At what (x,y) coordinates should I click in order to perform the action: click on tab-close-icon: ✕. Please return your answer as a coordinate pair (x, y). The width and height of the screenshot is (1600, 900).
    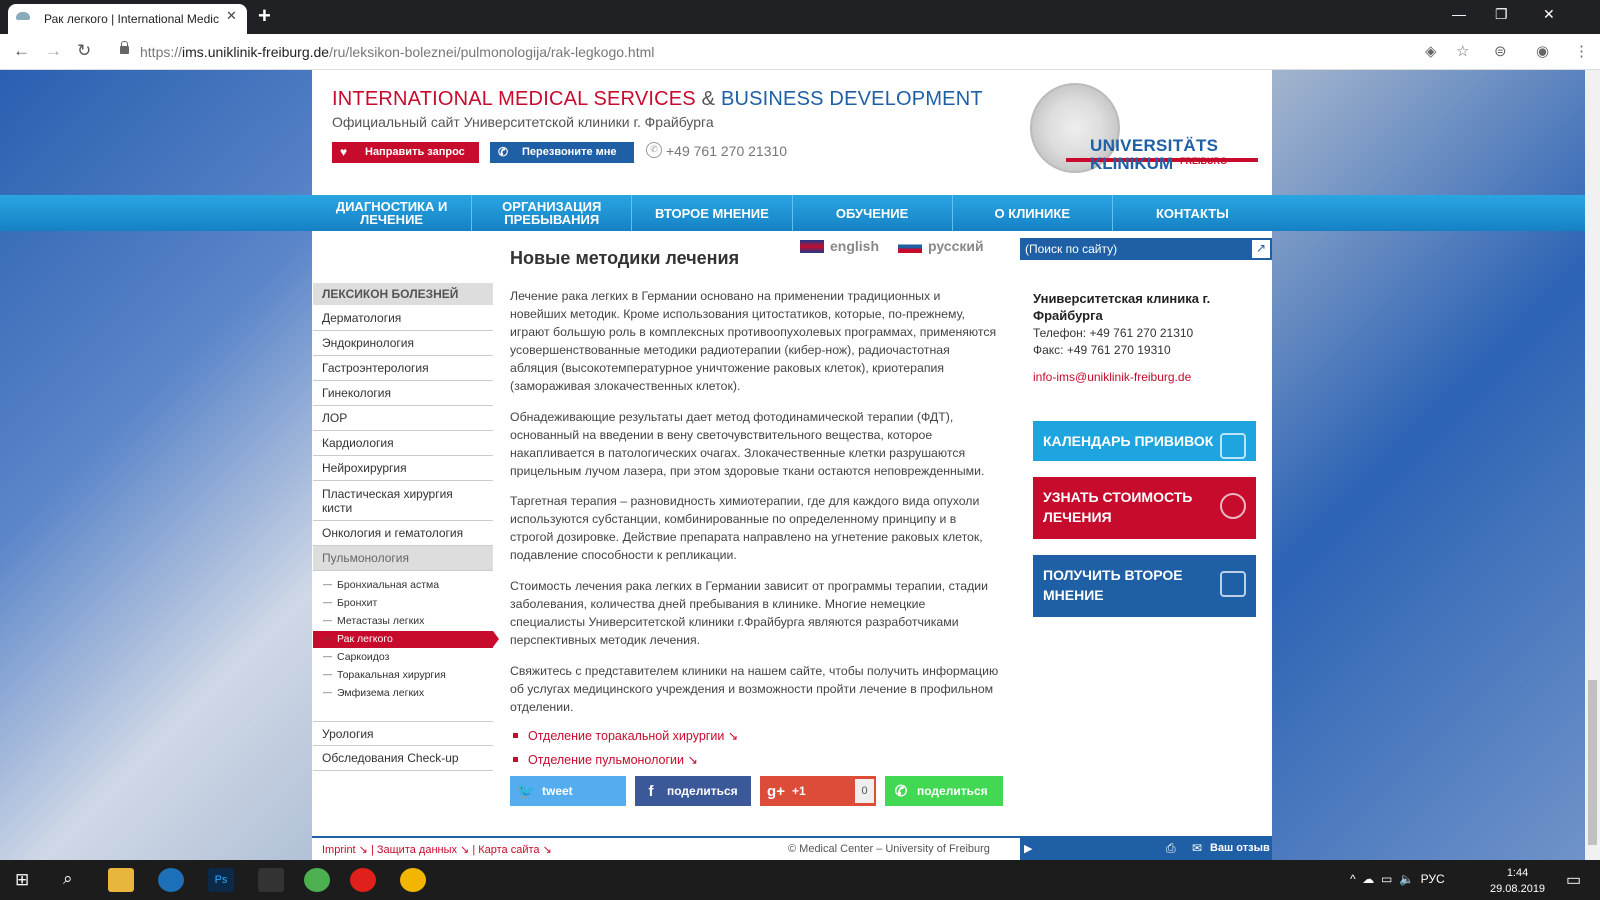
    Looking at the image, I should click on (231, 16).